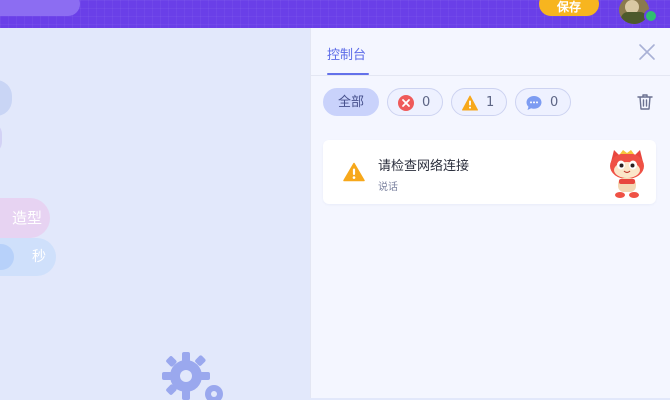 The image size is (670, 400). I want to click on code-block-wait: 秒, so click(28, 257).